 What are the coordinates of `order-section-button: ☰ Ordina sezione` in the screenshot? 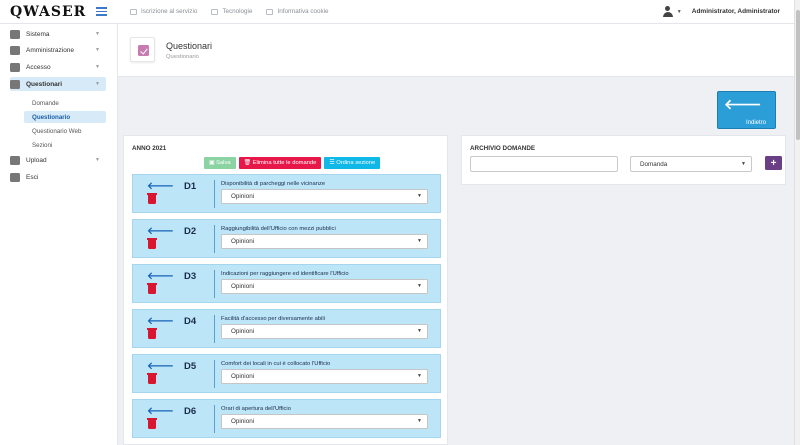 It's located at (352, 163).